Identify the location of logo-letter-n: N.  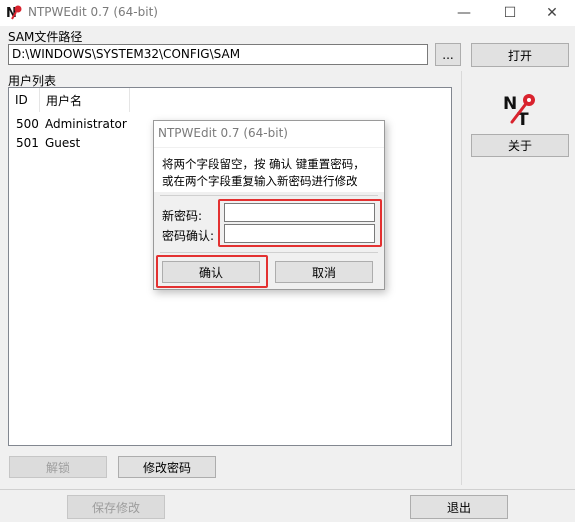
(510, 104).